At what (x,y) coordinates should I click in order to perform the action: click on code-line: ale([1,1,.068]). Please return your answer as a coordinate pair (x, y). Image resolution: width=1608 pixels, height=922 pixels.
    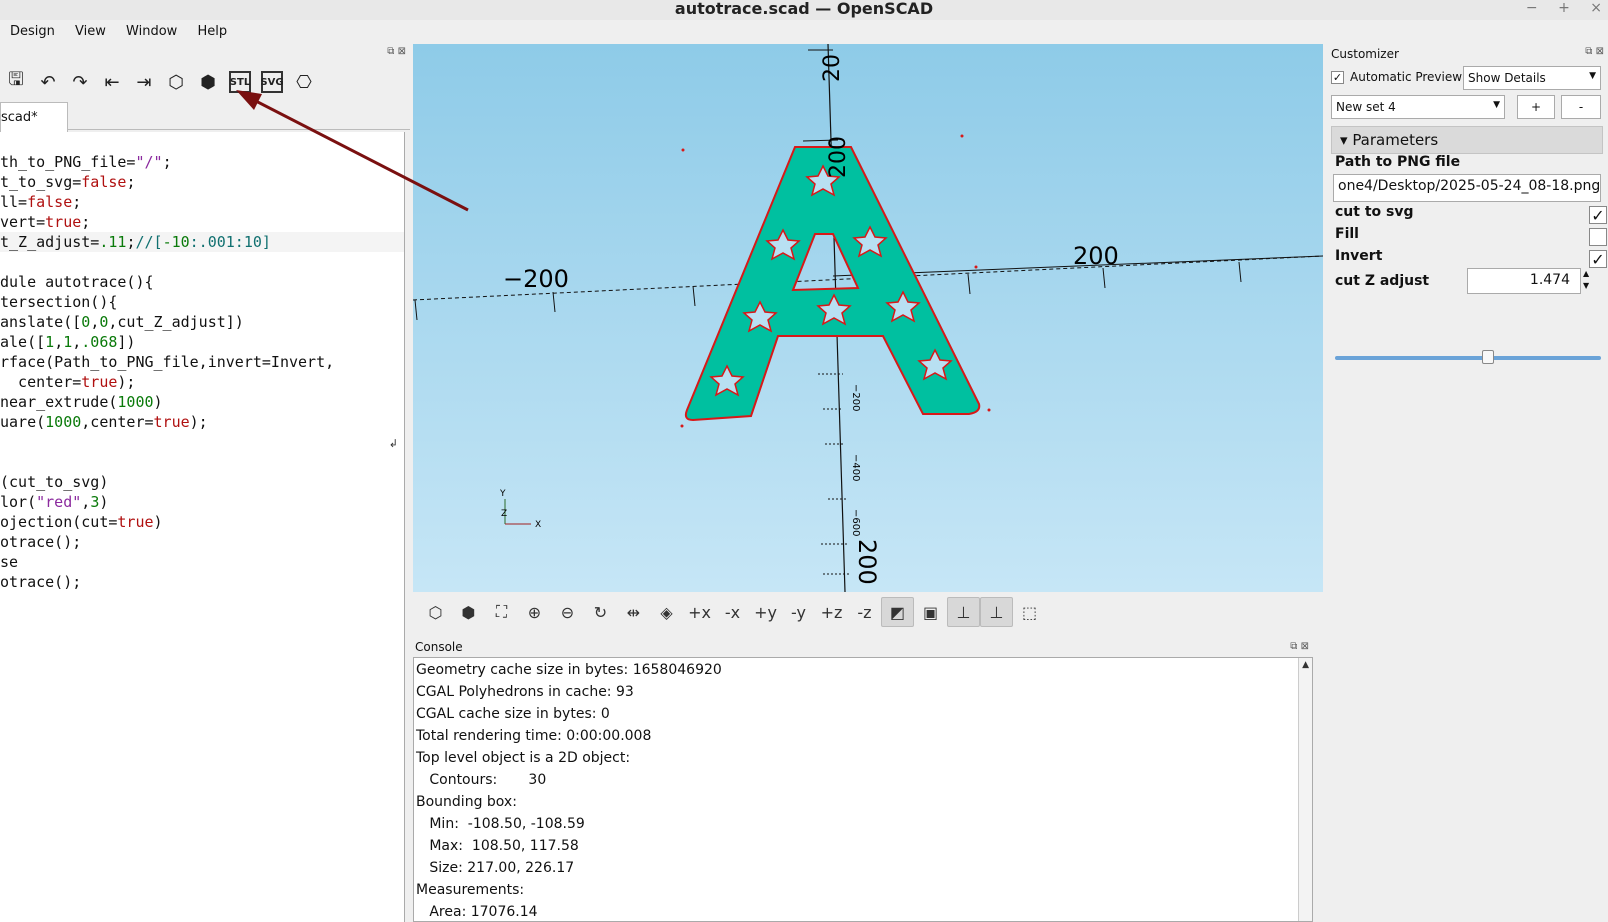
    Looking at the image, I should click on (202, 342).